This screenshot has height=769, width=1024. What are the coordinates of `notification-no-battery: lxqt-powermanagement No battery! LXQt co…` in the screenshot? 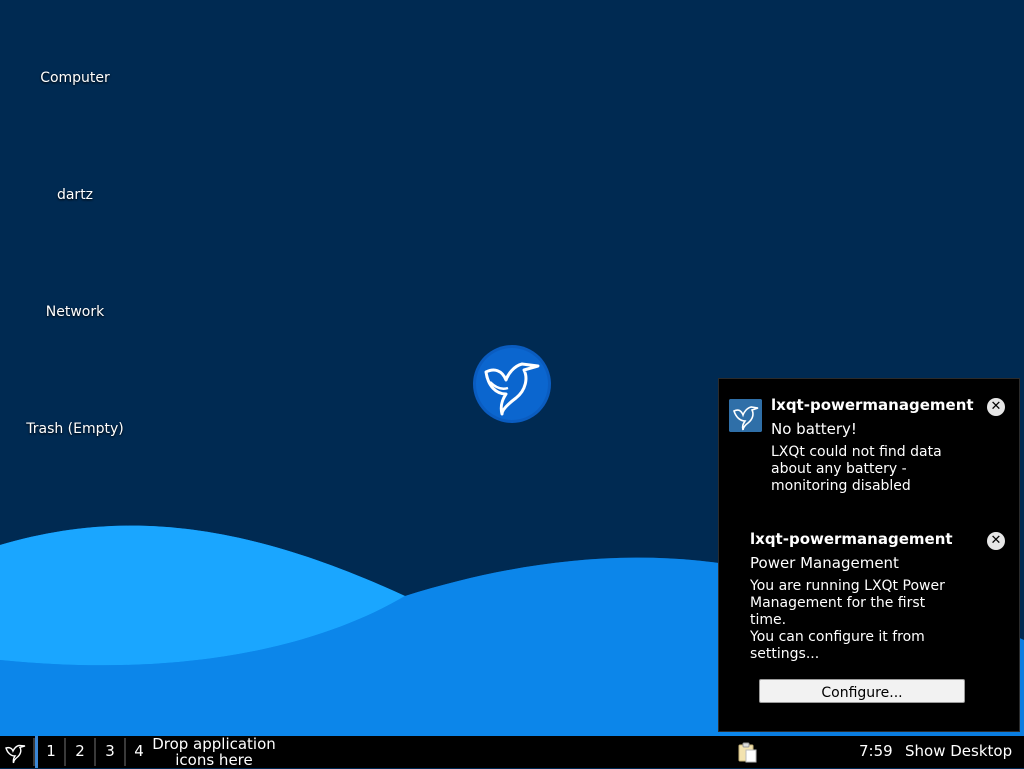 It's located at (869, 444).